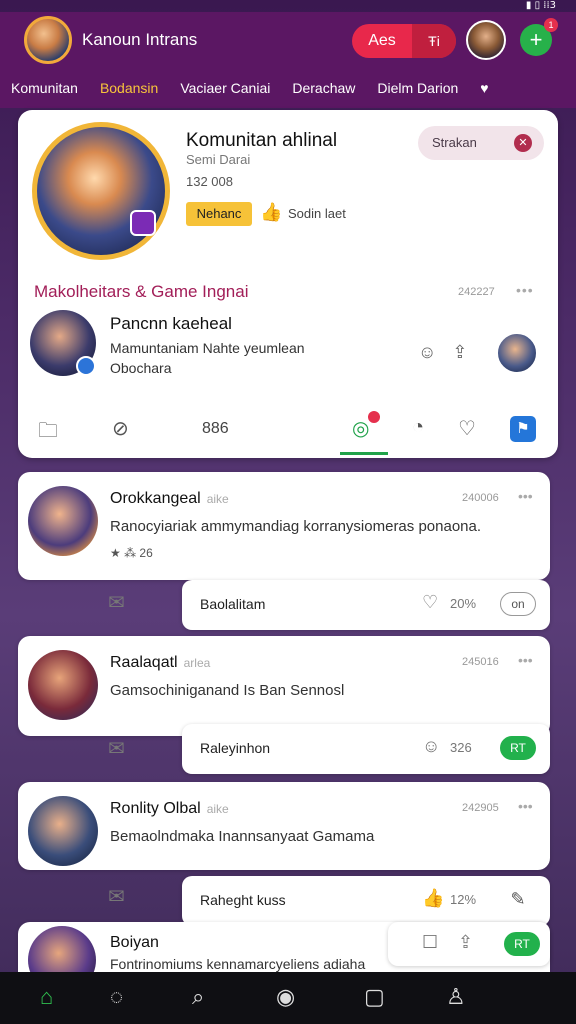 The image size is (576, 1024). I want to click on feed-author: Raalaqatl arlea, so click(160, 663).